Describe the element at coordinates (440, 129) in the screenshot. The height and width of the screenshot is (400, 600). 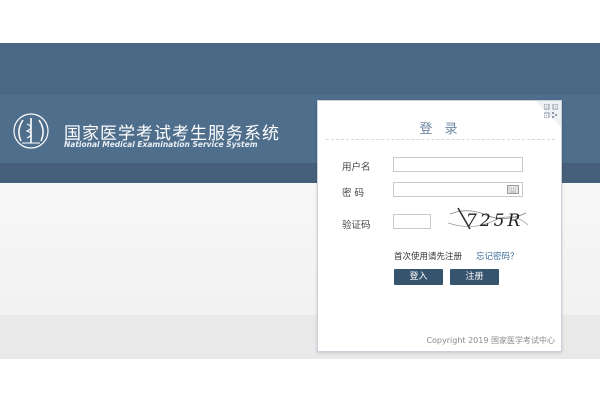
I see `login-title: 登 录` at that location.